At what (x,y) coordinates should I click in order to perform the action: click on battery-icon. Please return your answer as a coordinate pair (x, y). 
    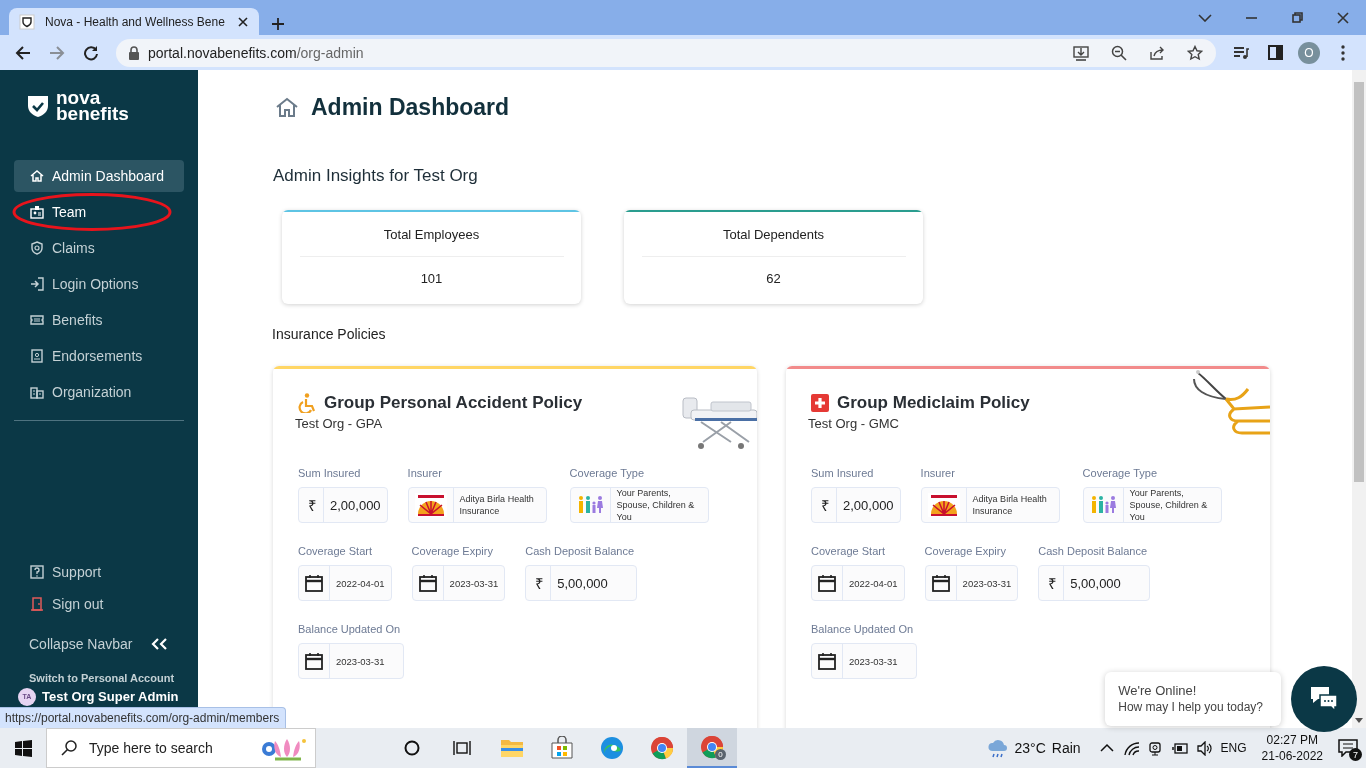
    Looking at the image, I should click on (1179, 748).